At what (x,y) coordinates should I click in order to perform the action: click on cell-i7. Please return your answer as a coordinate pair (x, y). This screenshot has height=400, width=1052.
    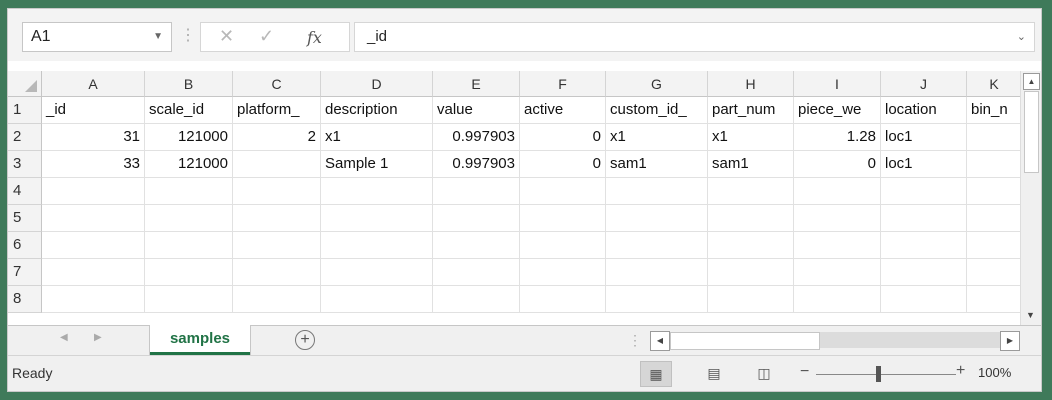
    Looking at the image, I should click on (837, 272).